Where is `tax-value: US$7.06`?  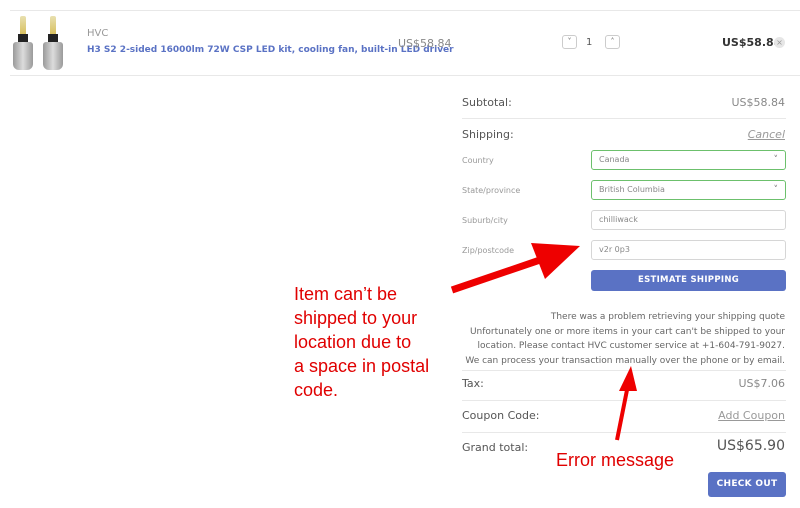 tax-value: US$7.06 is located at coordinates (761, 383).